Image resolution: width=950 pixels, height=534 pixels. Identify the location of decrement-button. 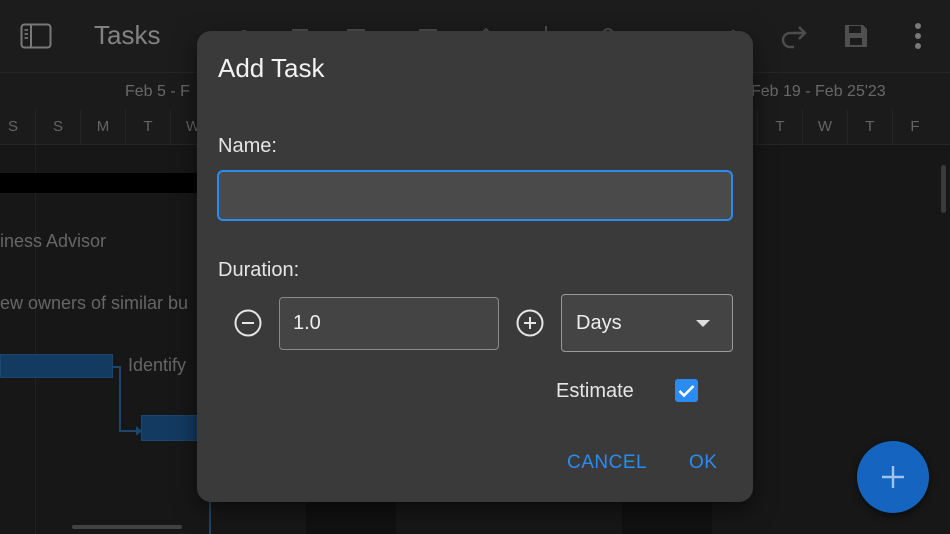
(248, 323).